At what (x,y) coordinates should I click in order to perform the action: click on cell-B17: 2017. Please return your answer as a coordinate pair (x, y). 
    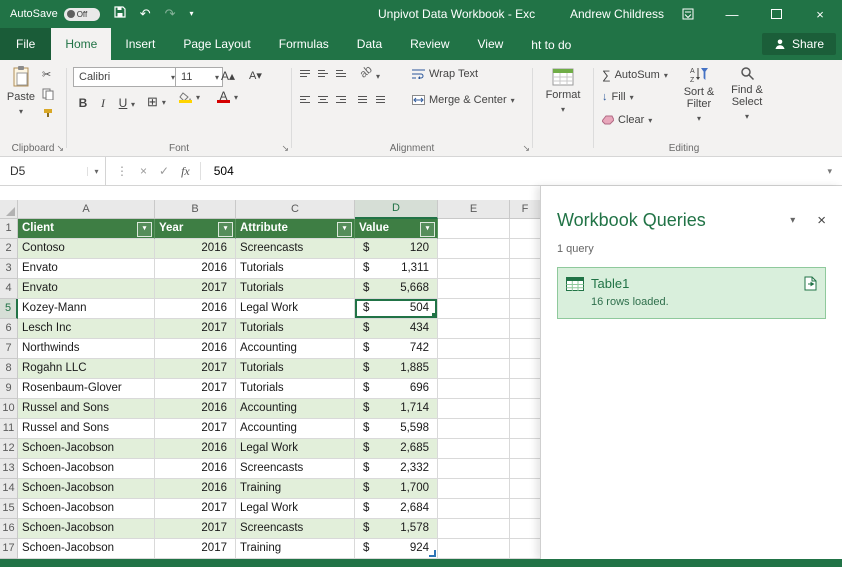
    Looking at the image, I should click on (195, 549).